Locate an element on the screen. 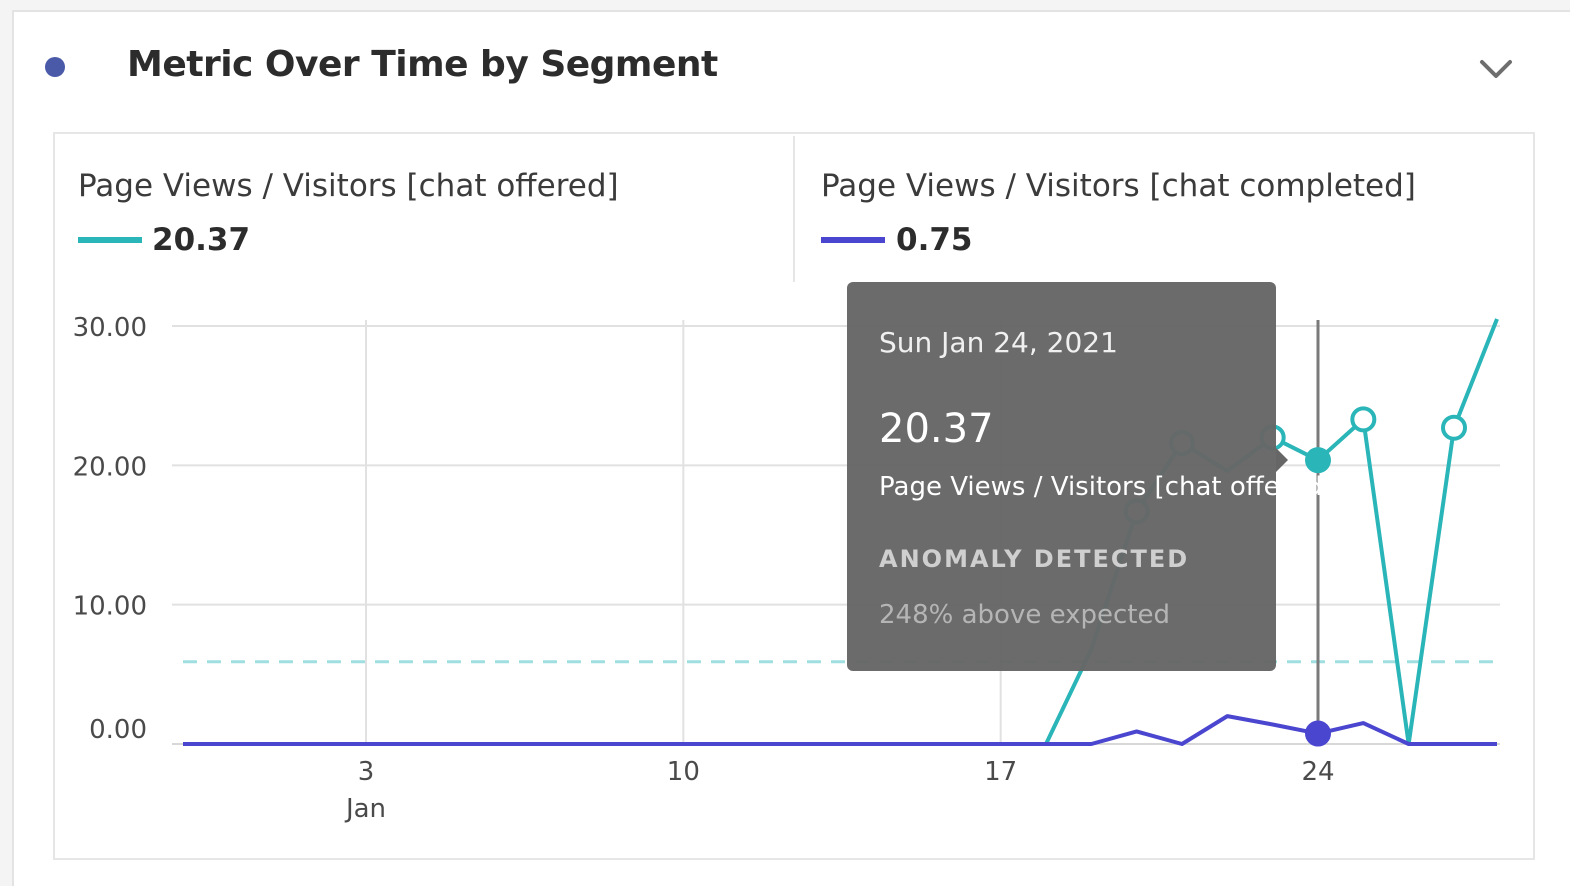 The image size is (1570, 886). x-tick-label: 24 is located at coordinates (1317, 772).